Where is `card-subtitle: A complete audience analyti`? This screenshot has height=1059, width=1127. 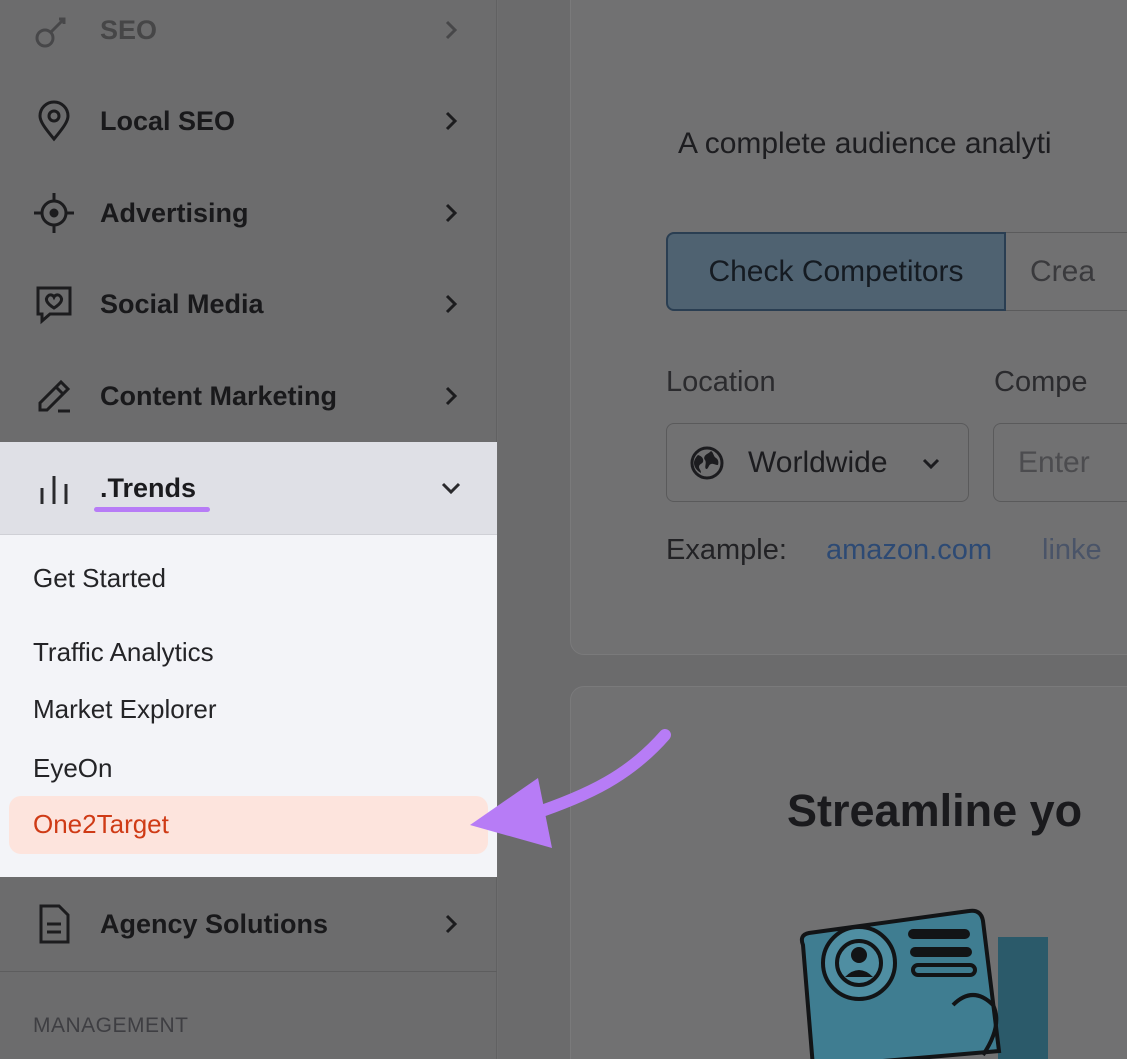
card-subtitle: A complete audience analyti is located at coordinates (865, 143).